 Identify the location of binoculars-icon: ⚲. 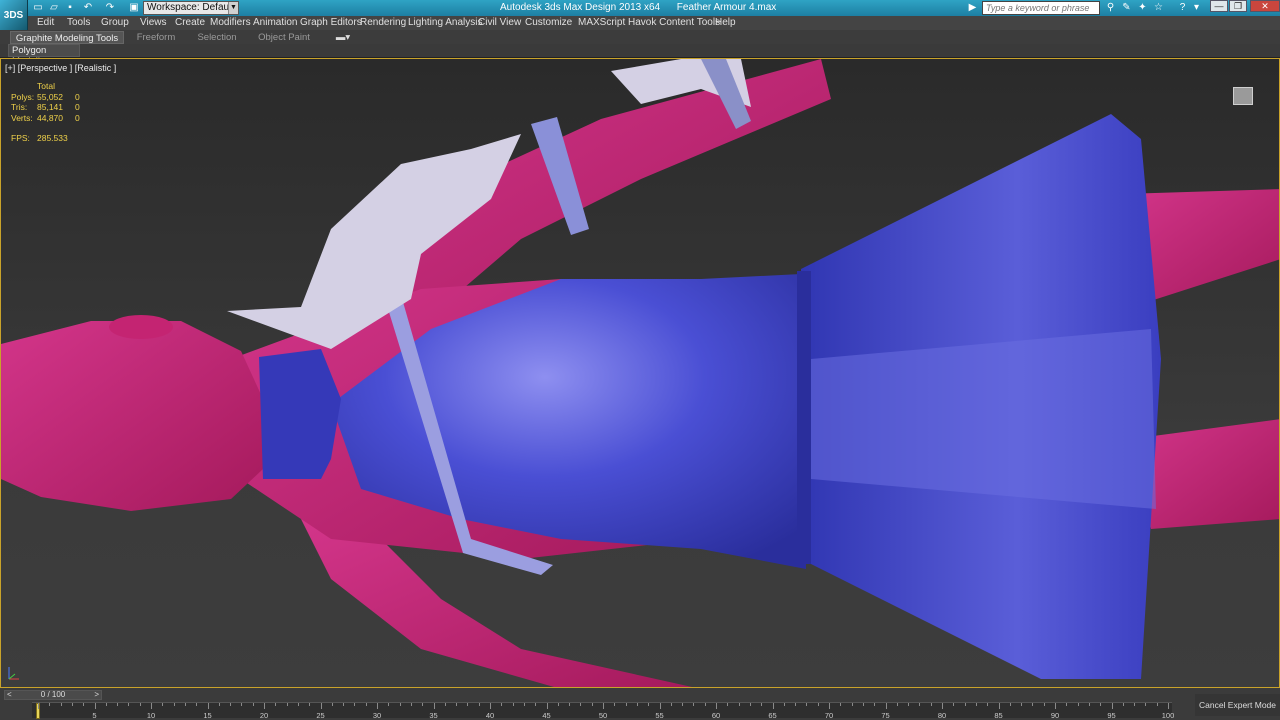
(1110, 8).